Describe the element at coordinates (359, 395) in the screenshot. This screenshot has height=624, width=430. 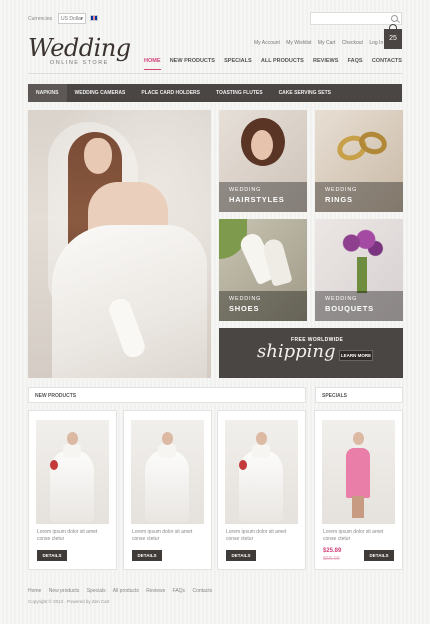
I see `specials-header: SPECIALS` at that location.